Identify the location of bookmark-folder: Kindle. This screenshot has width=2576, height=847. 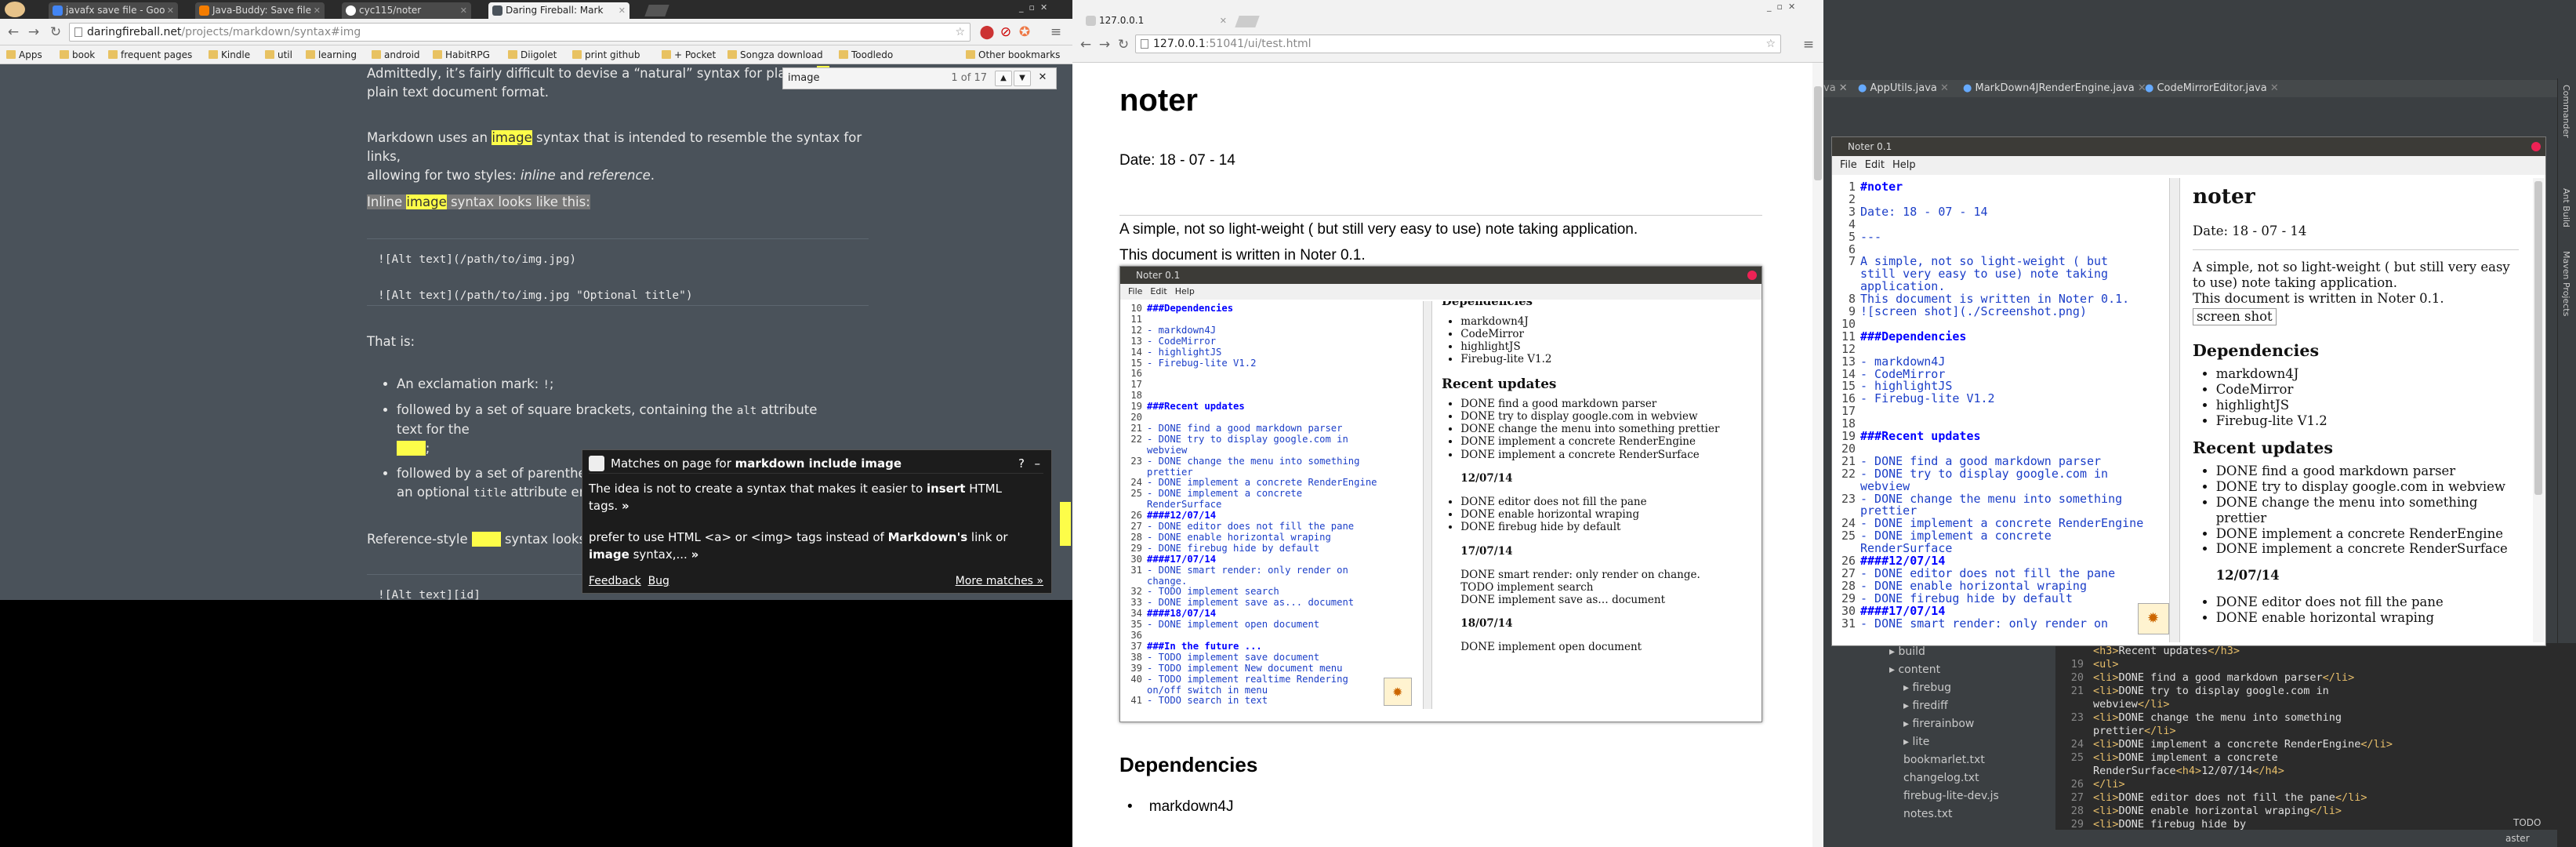
(229, 54).